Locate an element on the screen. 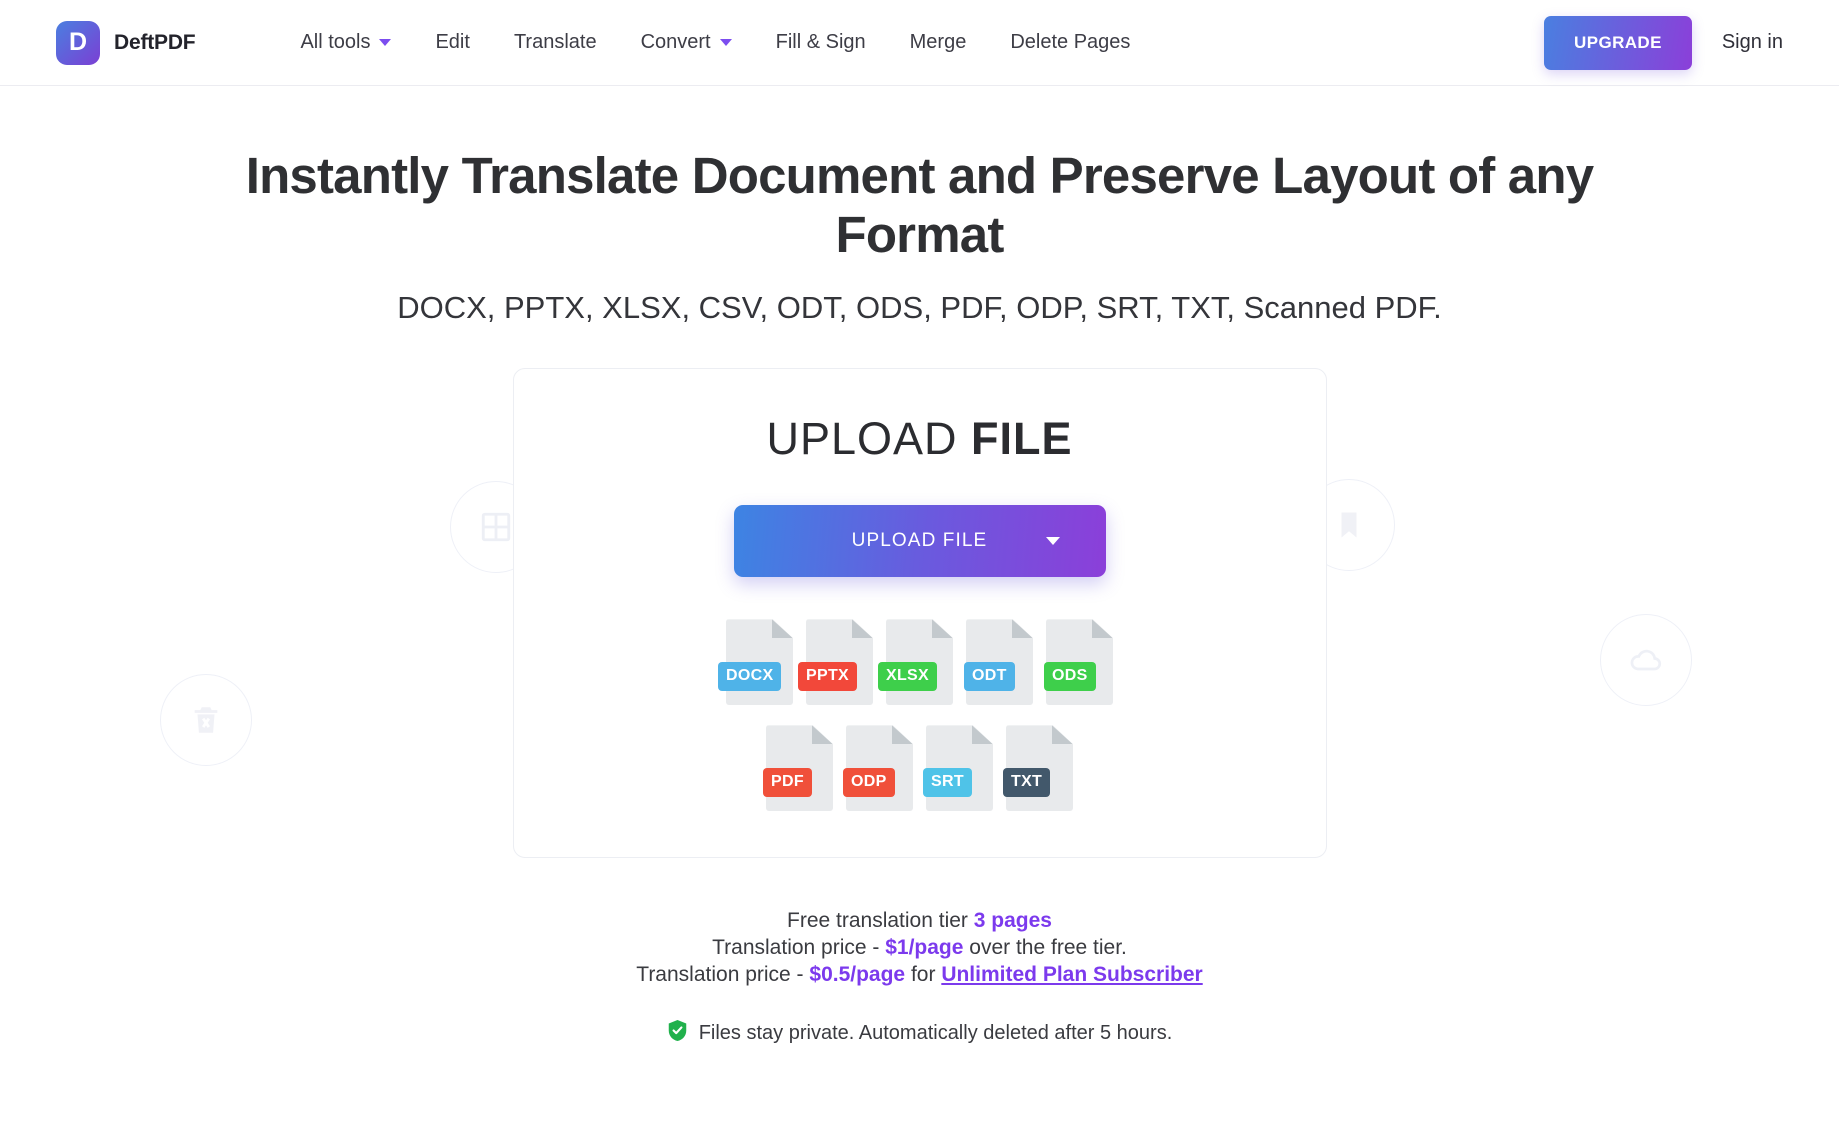 Image resolution: width=1839 pixels, height=1127 pixels. file-type-label: PPTX is located at coordinates (827, 677).